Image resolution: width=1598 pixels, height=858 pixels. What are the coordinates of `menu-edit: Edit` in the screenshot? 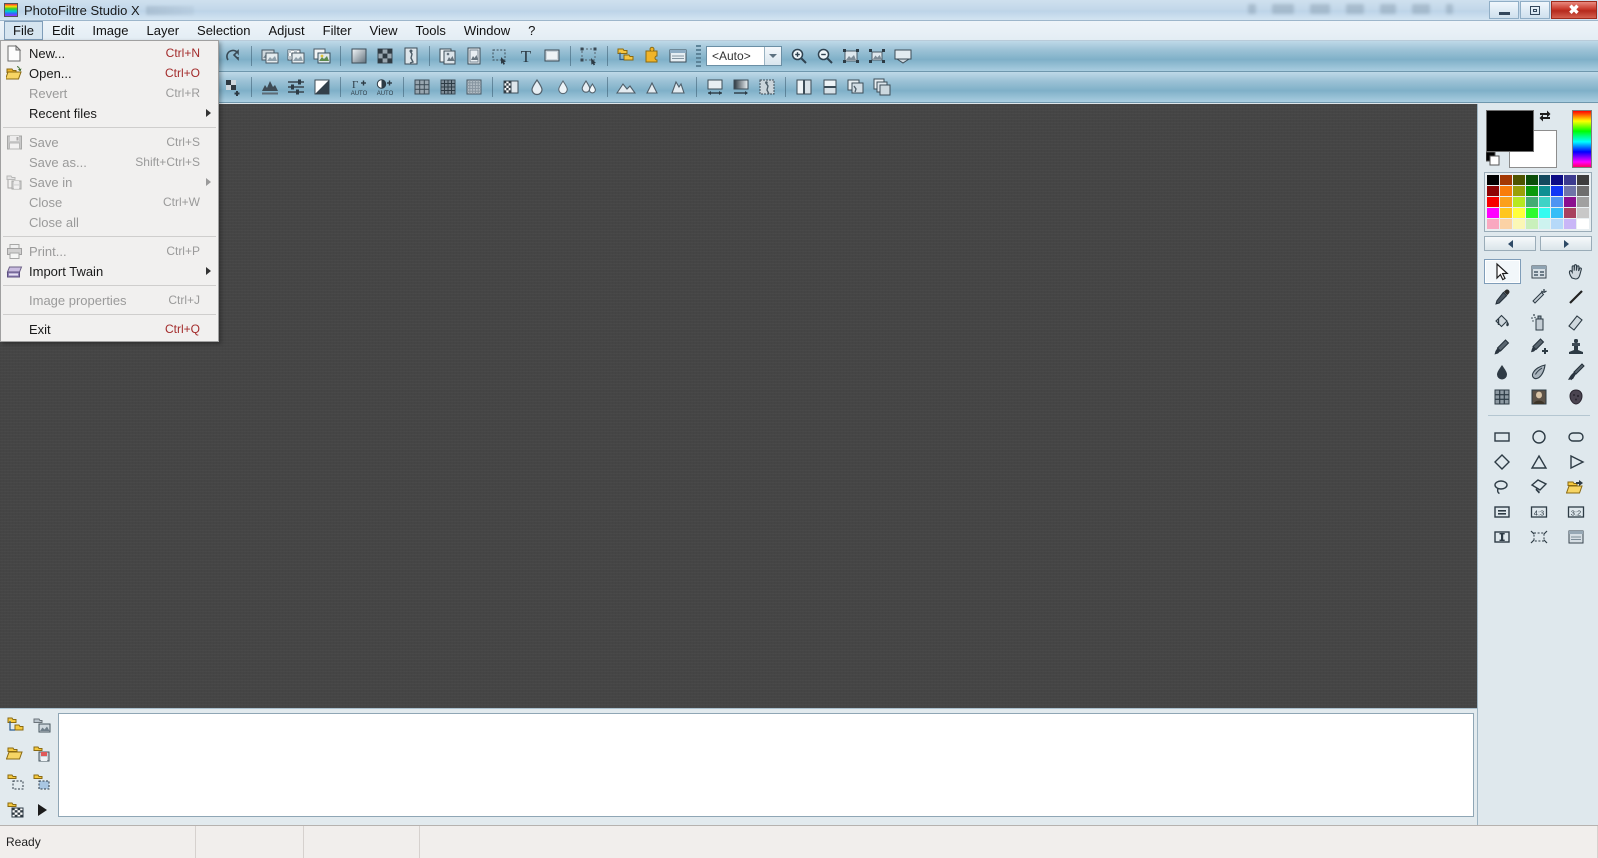 It's located at (63, 30).